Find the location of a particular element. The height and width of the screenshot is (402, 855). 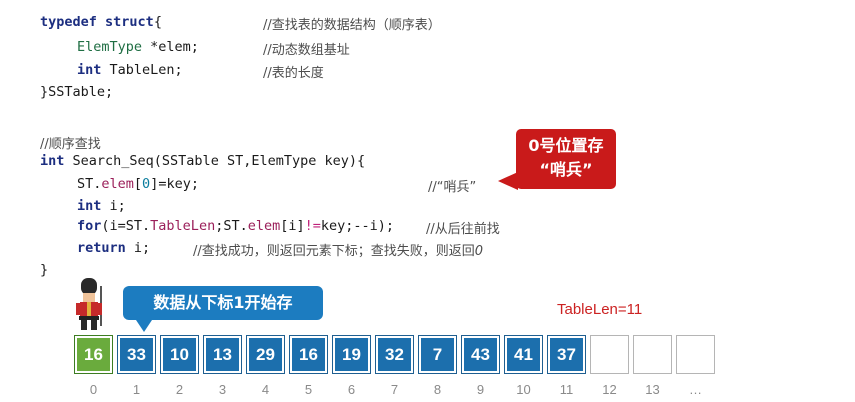

index-label: 6 is located at coordinates (351, 389).